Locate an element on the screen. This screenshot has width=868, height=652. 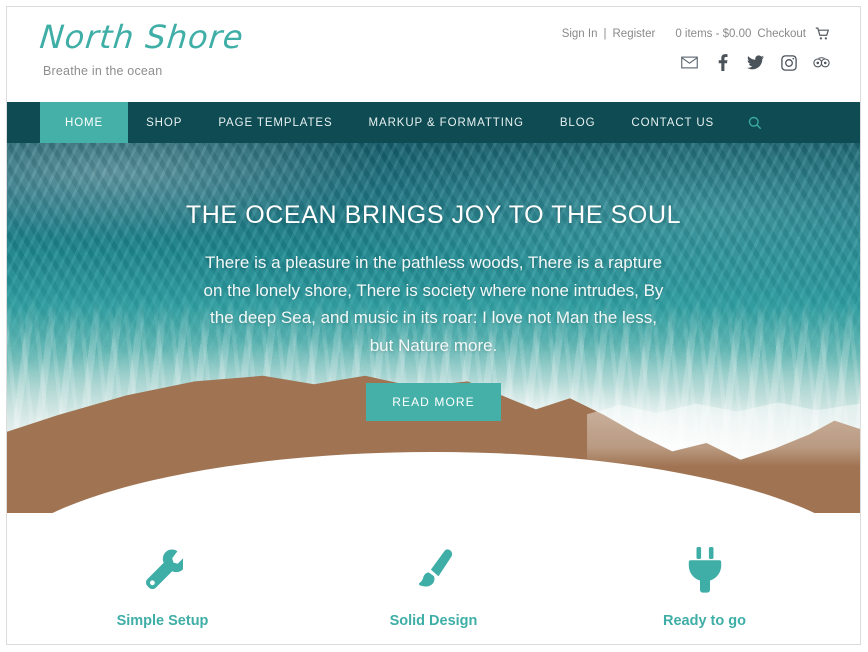
nav-item-shop: SHOP is located at coordinates (164, 122).